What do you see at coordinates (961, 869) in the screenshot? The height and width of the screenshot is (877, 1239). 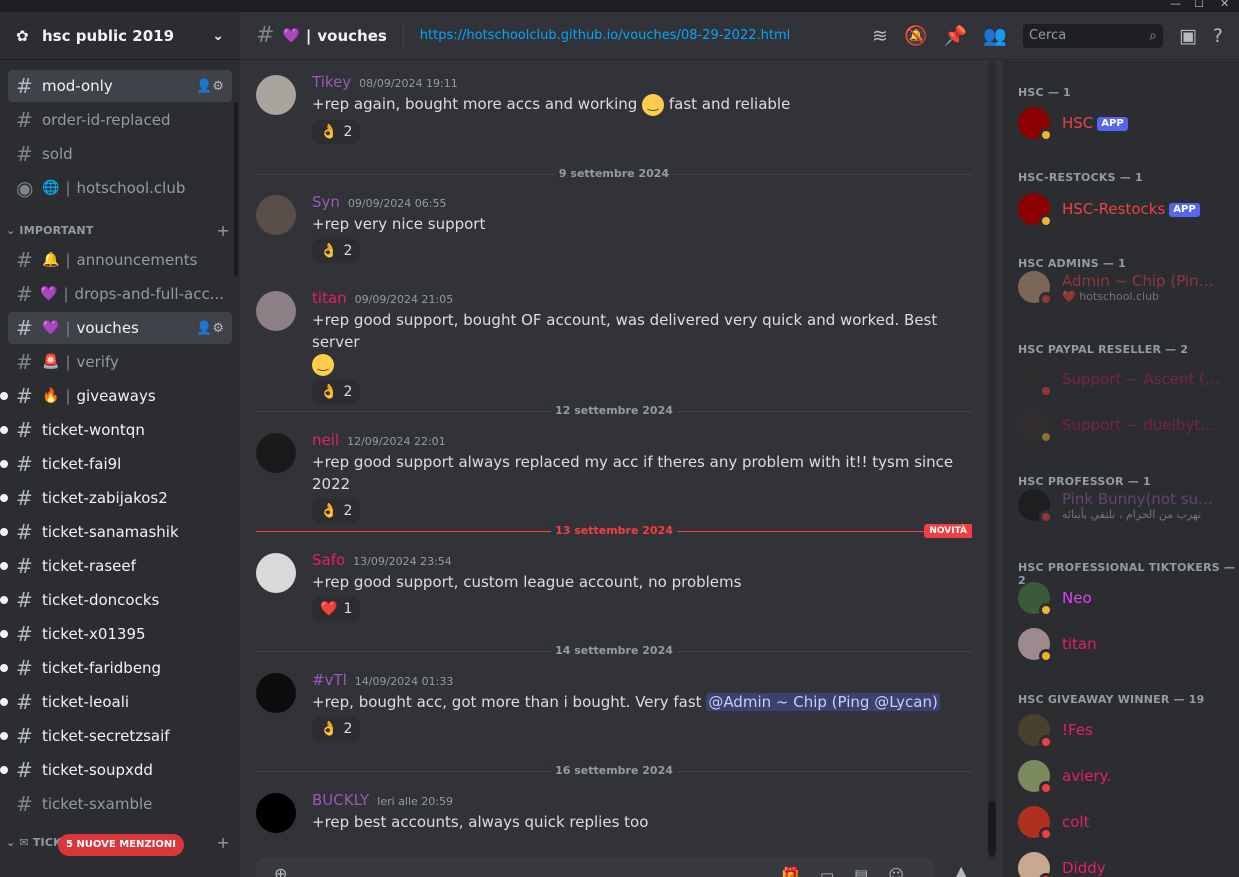 I see `activities-icon: ▲` at bounding box center [961, 869].